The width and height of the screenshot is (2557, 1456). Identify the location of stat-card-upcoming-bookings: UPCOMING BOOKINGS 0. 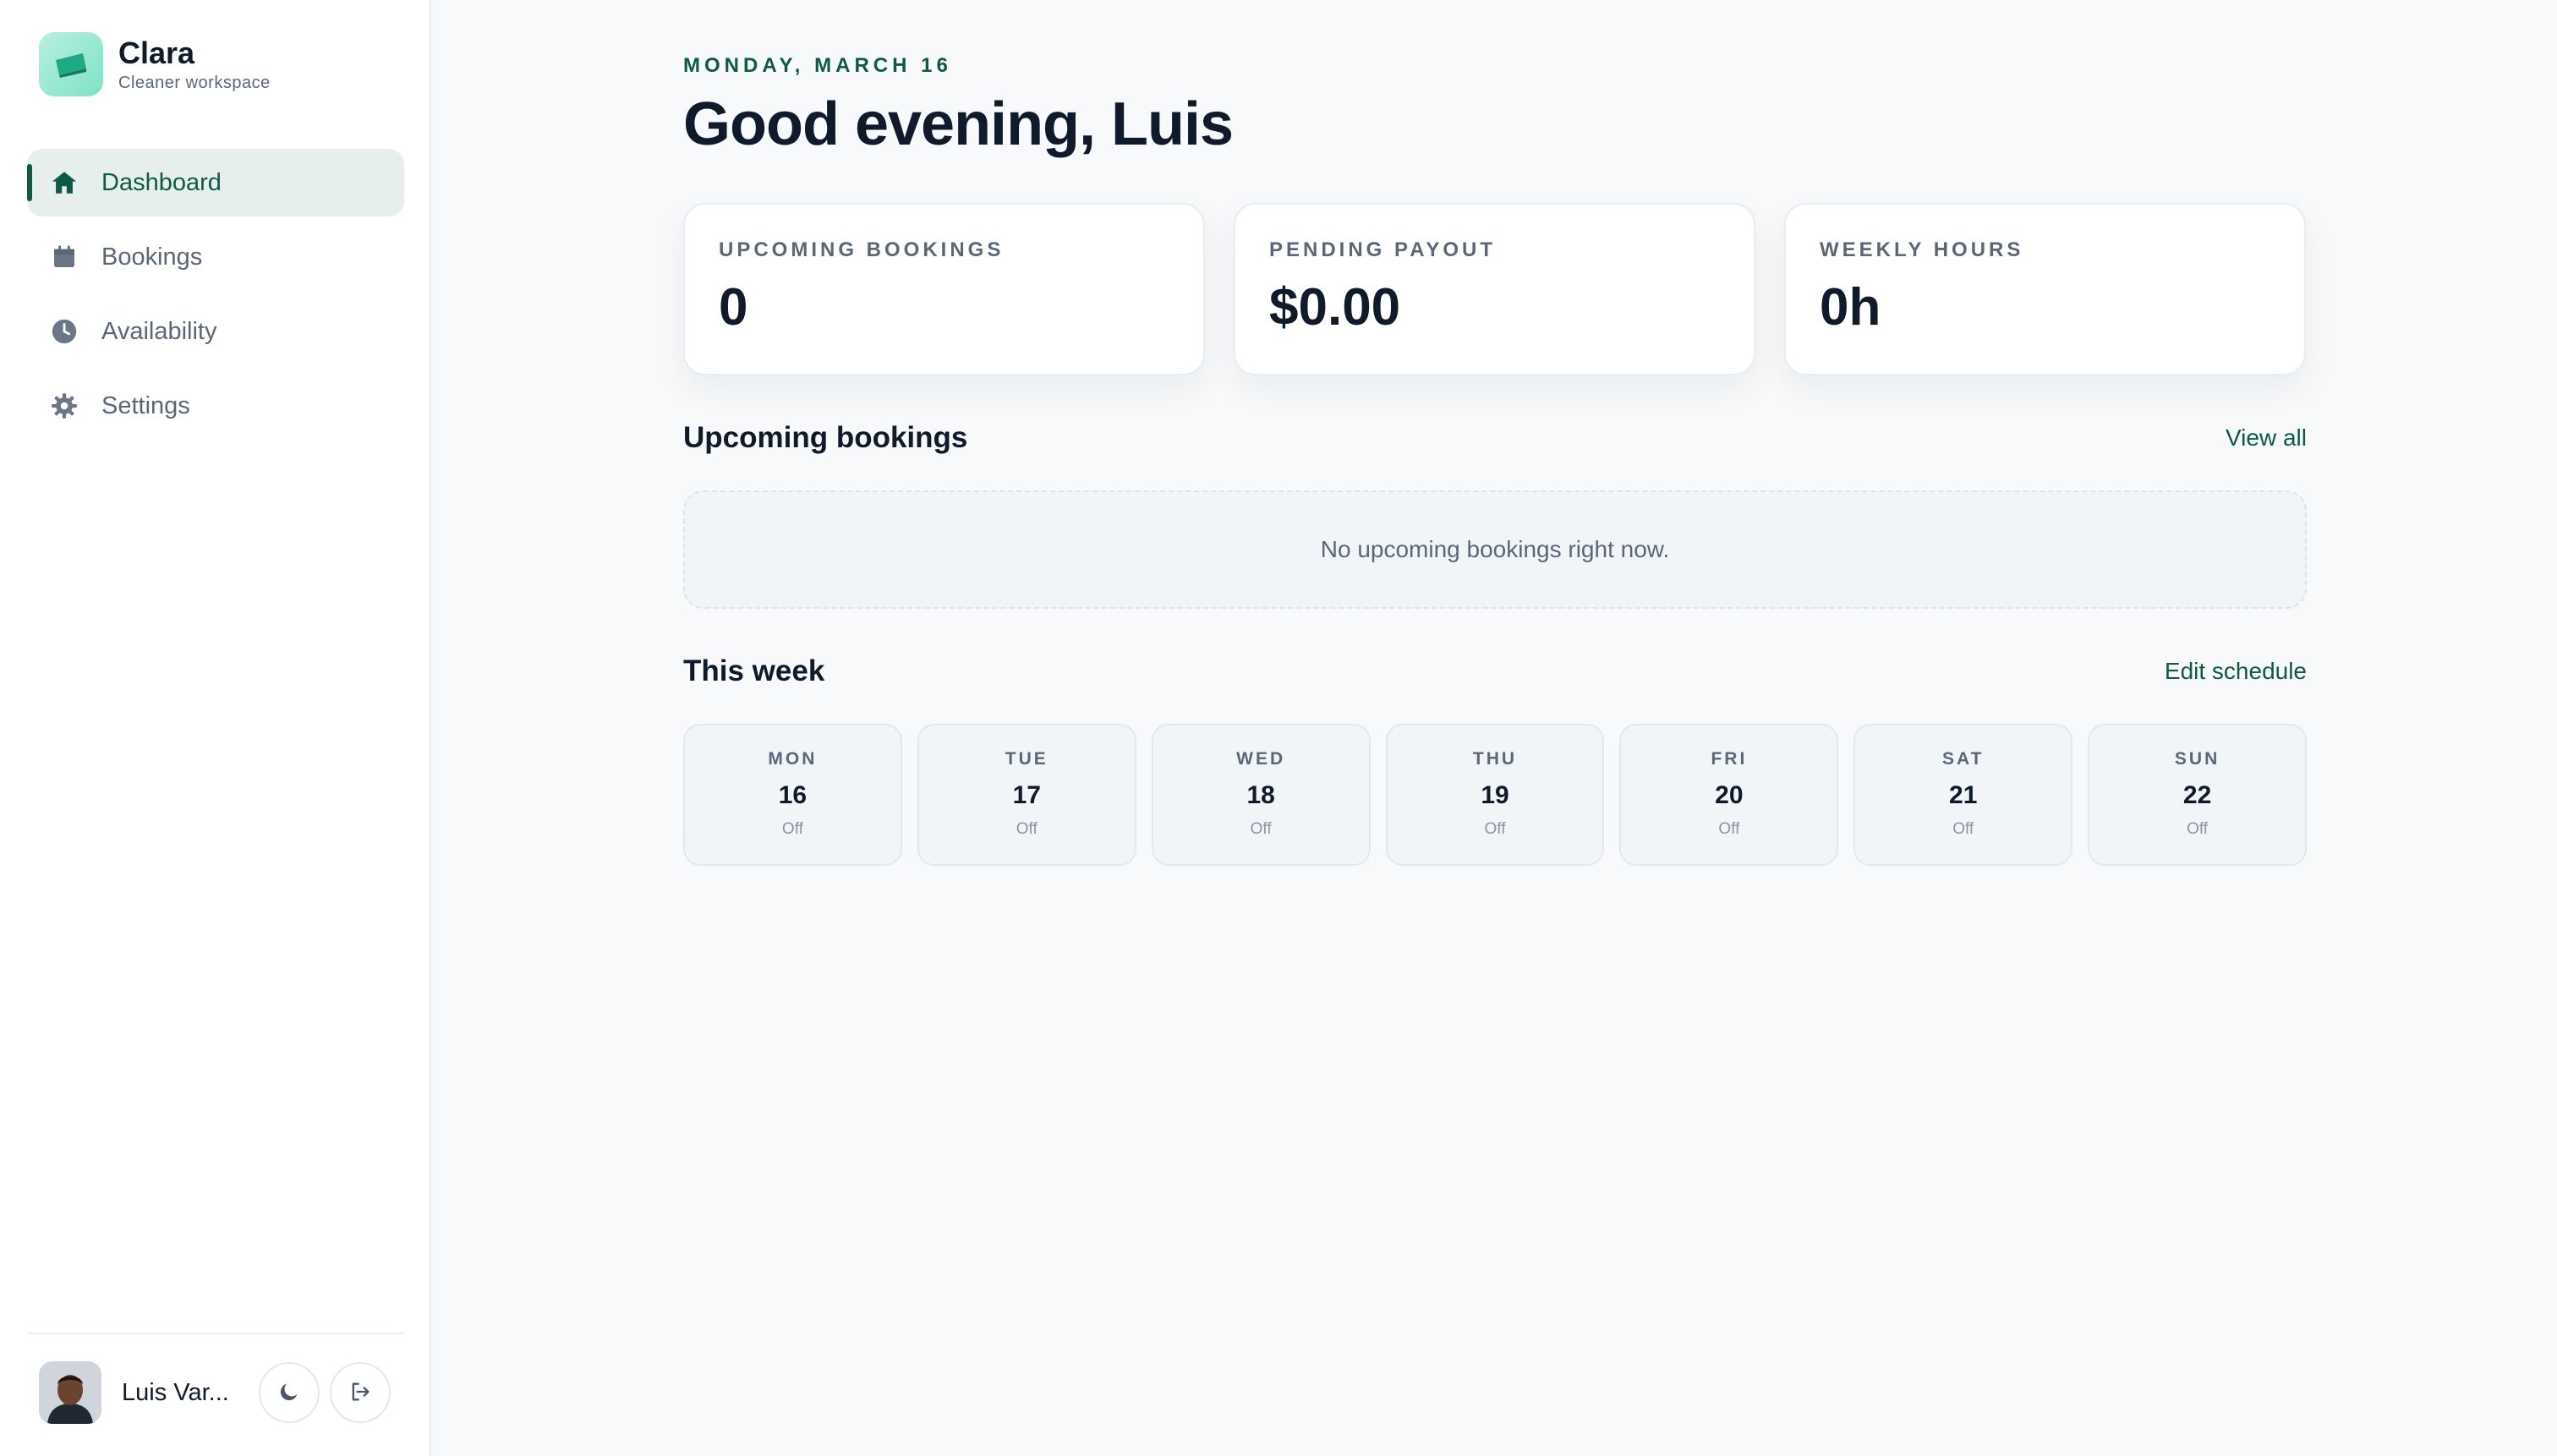
(944, 289).